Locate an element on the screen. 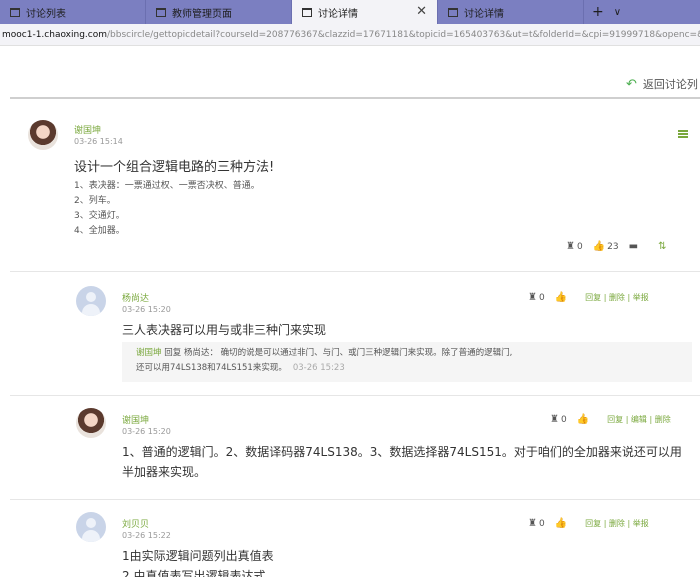 The height and width of the screenshot is (577, 700). reply-line: 2.由真值表写出逻辑表达式 is located at coordinates (194, 573).